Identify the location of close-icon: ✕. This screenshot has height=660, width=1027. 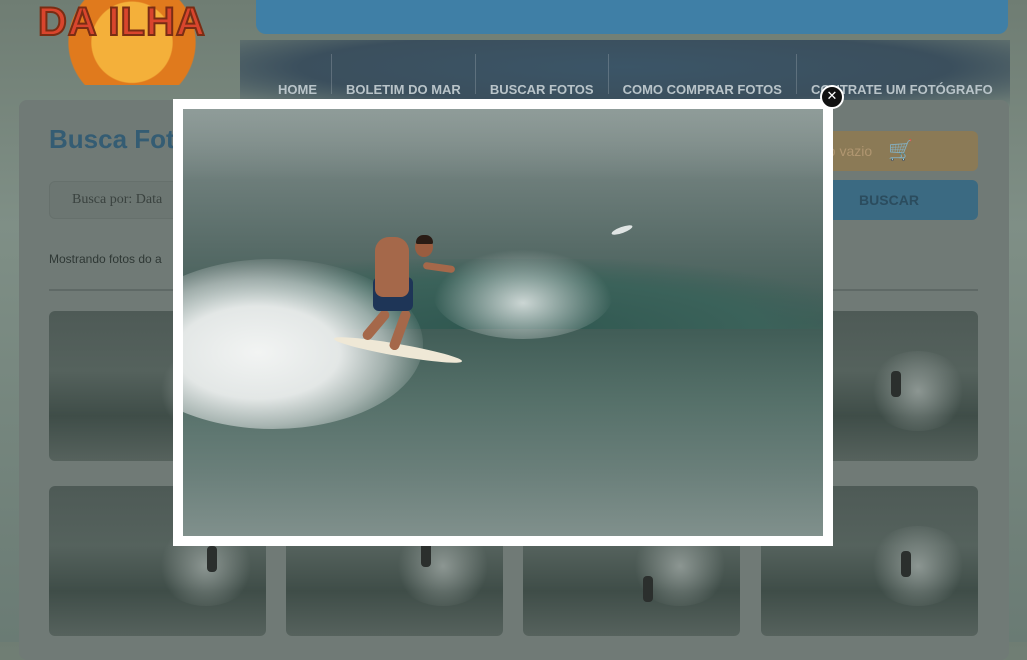
(832, 97).